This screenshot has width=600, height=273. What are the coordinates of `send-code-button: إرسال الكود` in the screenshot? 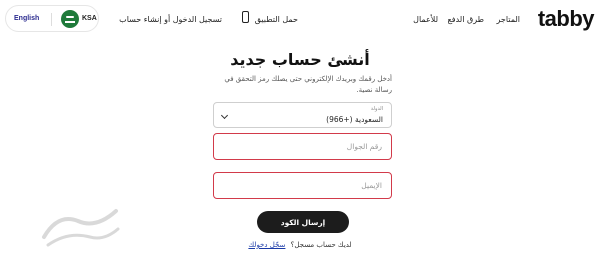 It's located at (303, 222).